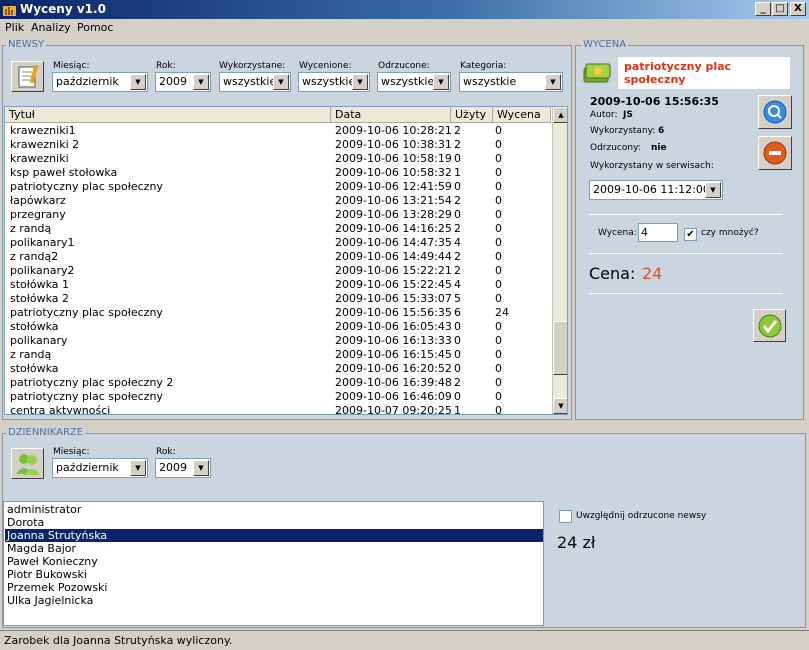  Describe the element at coordinates (277, 215) in the screenshot. I see `table-row: przegrany 2009-10-06 13:28:29 0 0` at that location.